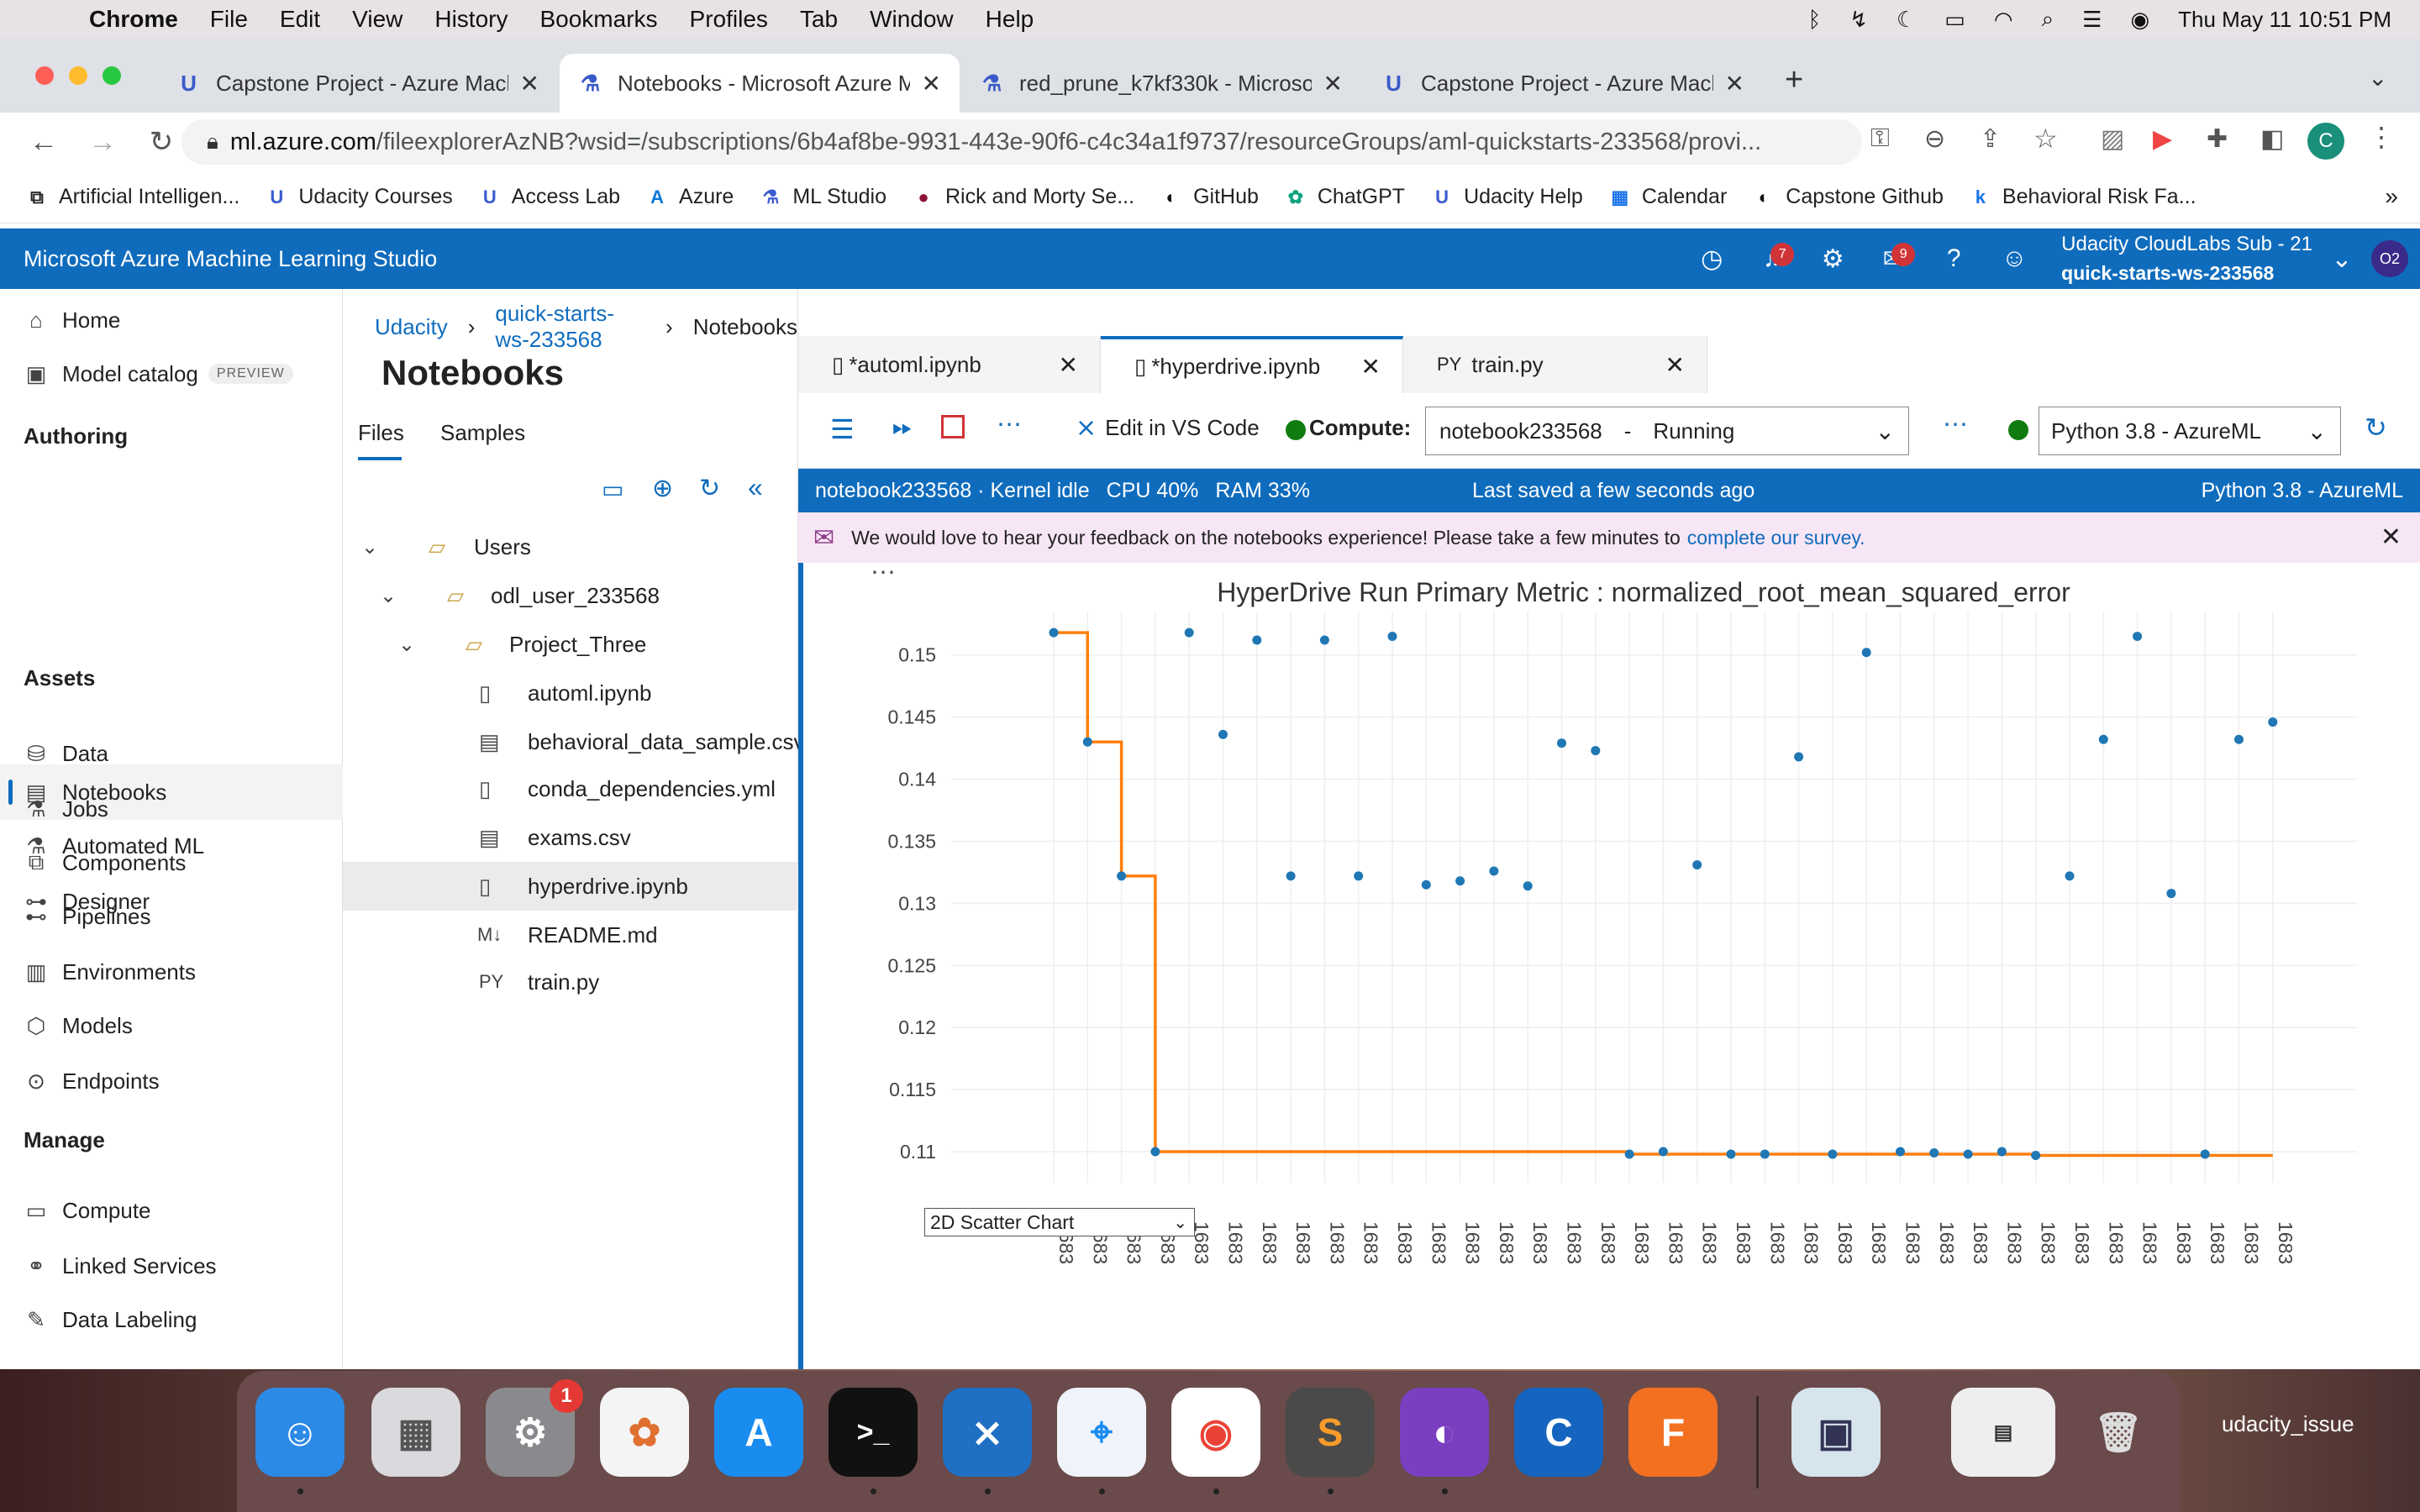  Describe the element at coordinates (1859, 20) in the screenshot. I see `status-app-icon: ↯` at that location.